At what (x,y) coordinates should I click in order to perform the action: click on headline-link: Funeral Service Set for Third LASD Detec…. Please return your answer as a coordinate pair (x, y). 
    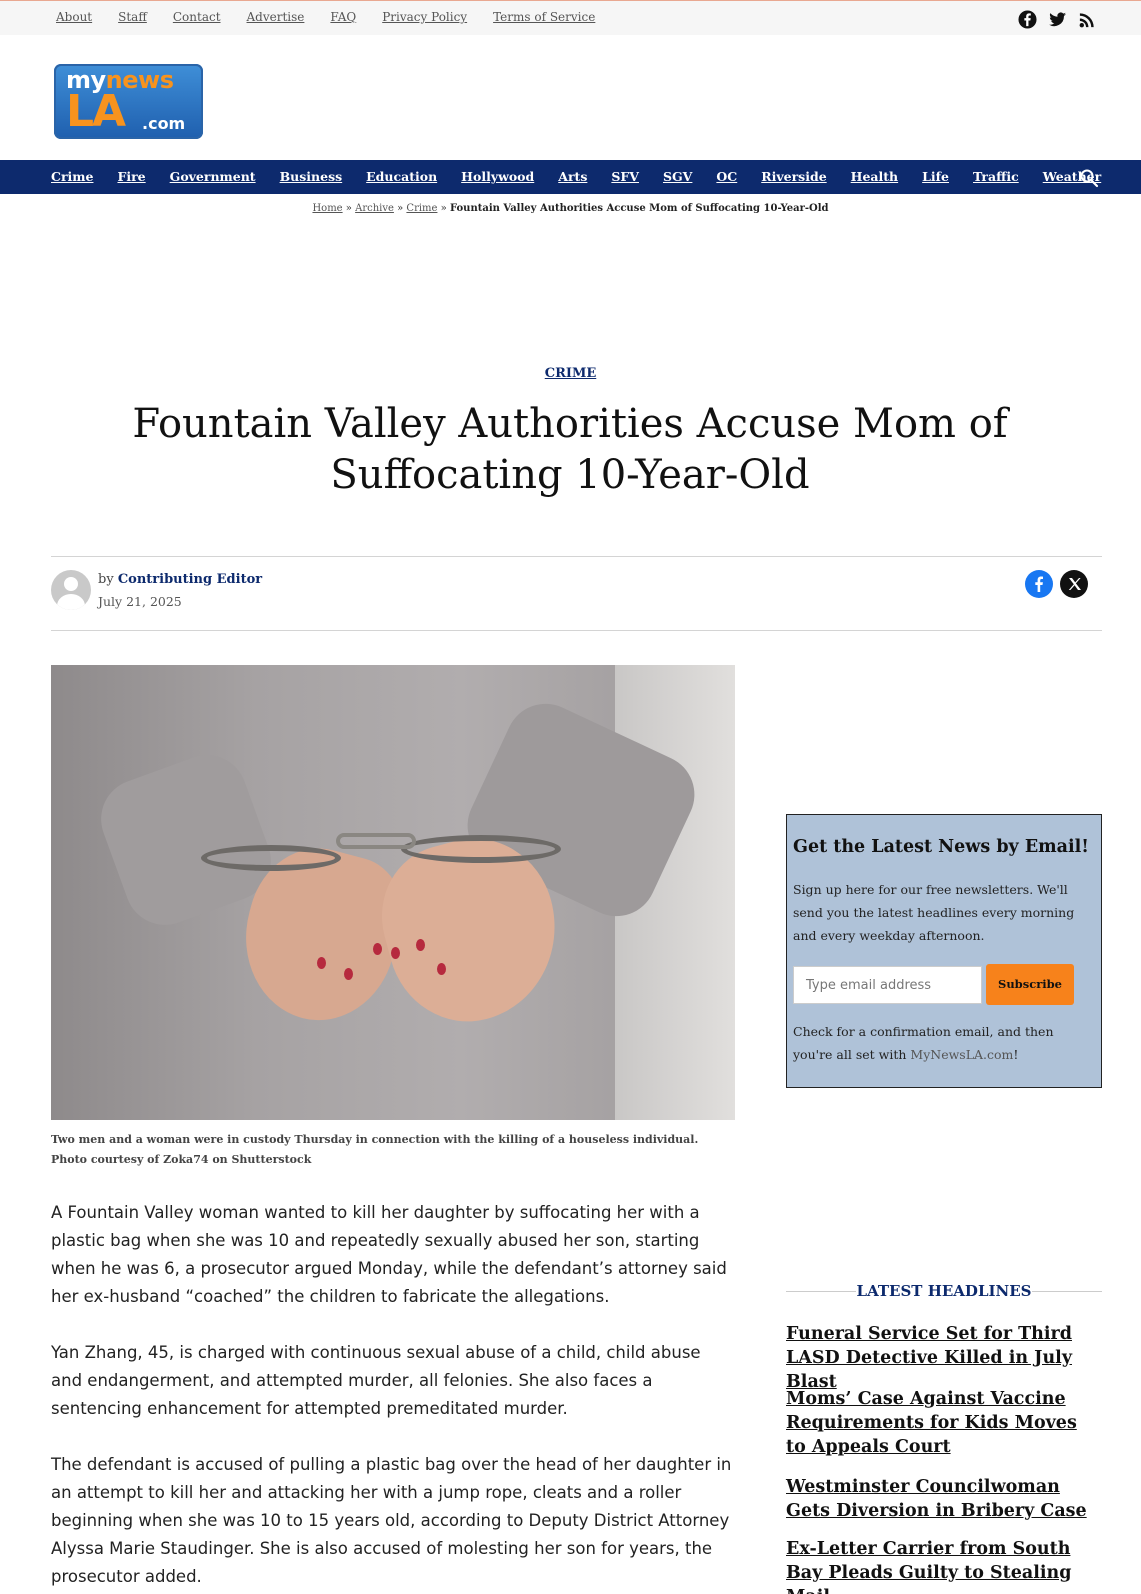
    Looking at the image, I should click on (944, 1358).